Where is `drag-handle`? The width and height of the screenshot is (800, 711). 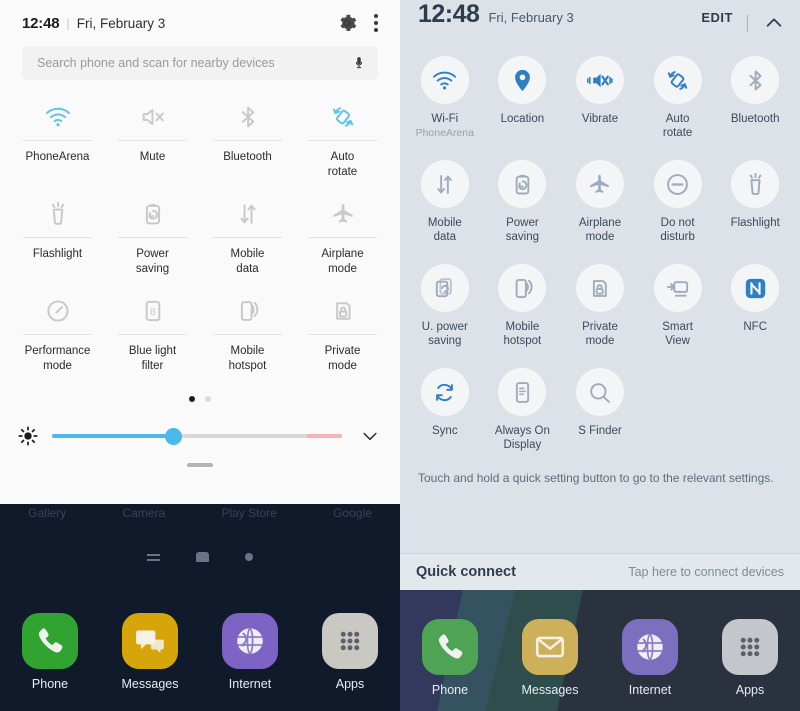 drag-handle is located at coordinates (200, 465).